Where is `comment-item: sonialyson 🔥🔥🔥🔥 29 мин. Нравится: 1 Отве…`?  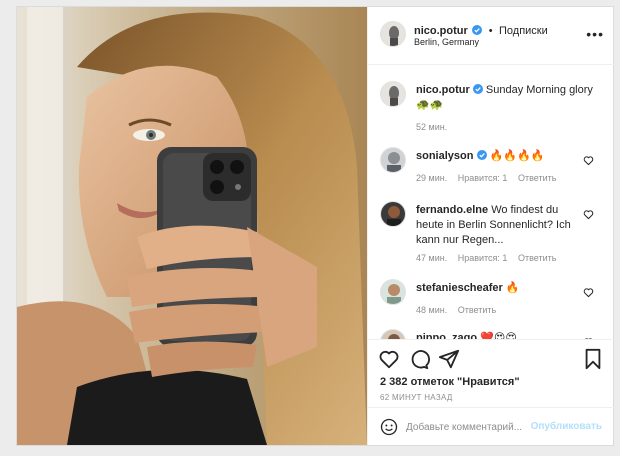 comment-item: sonialyson 🔥🔥🔥🔥 29 мин. Нравится: 1 Отве… is located at coordinates (491, 167).